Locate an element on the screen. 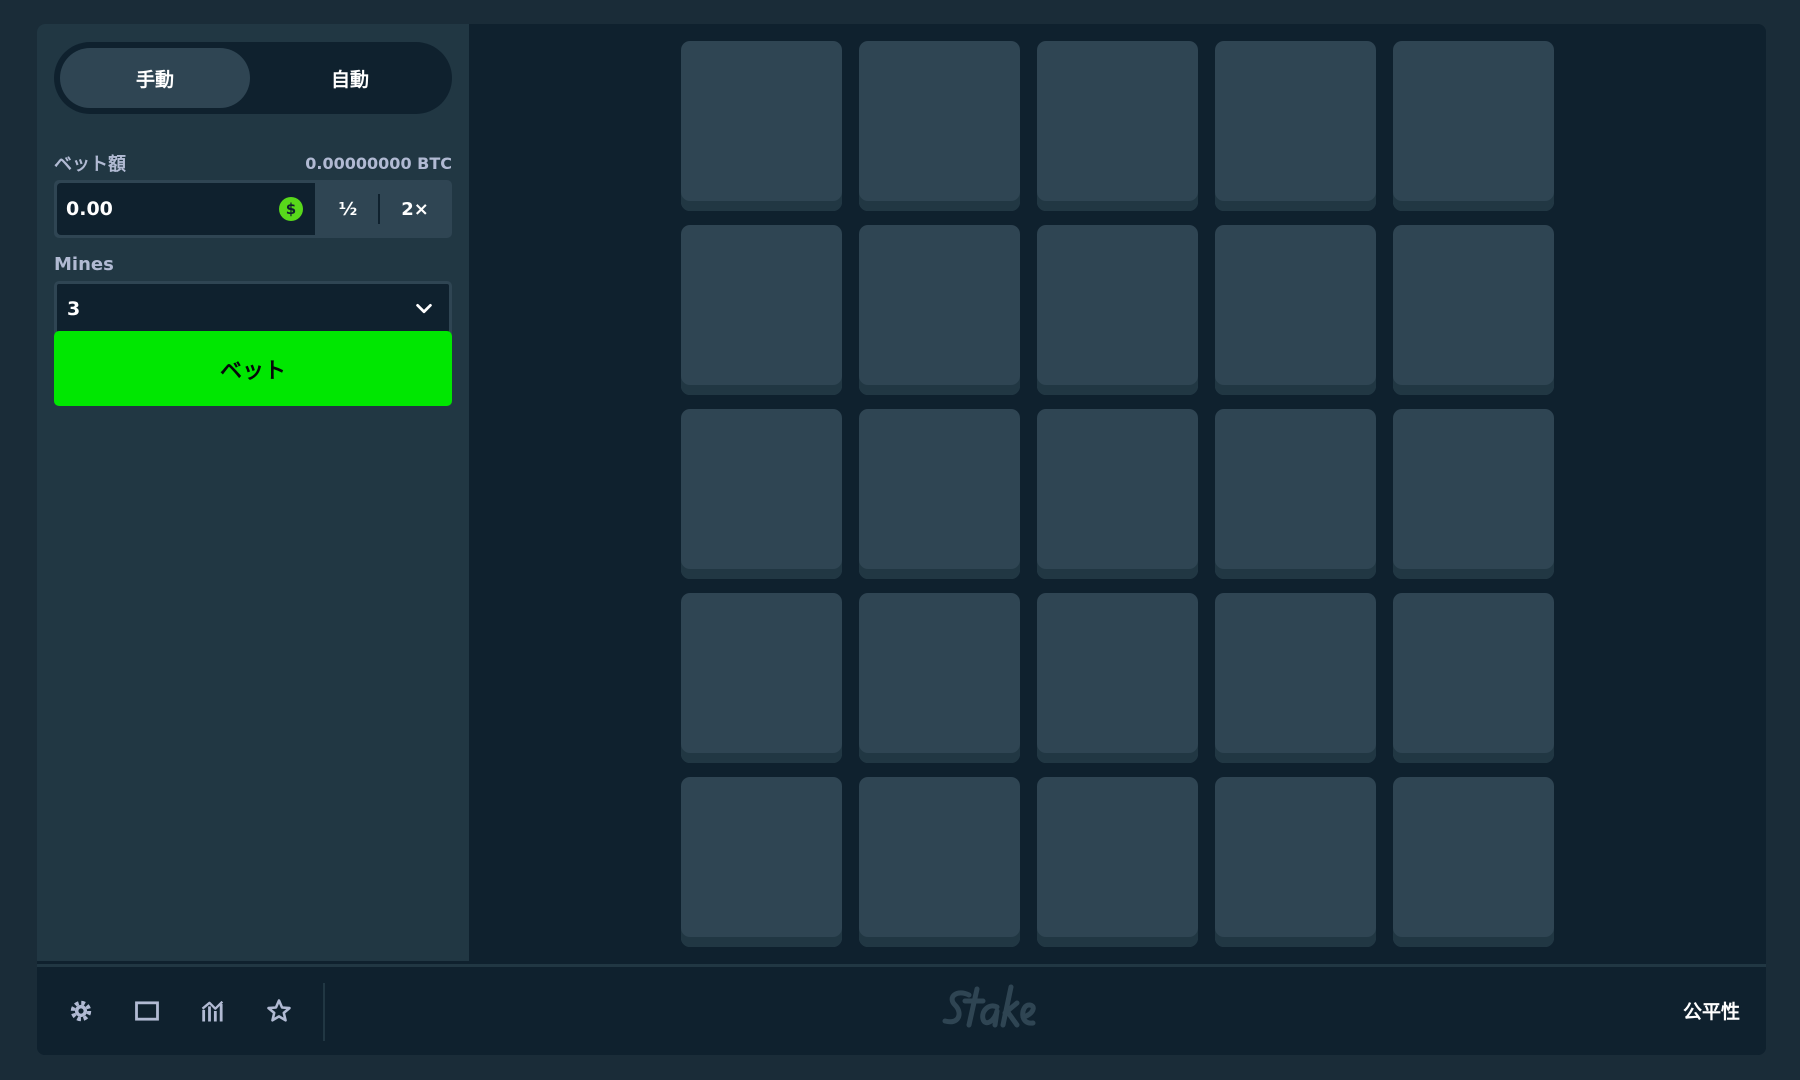  stats-icon is located at coordinates (213, 1011).